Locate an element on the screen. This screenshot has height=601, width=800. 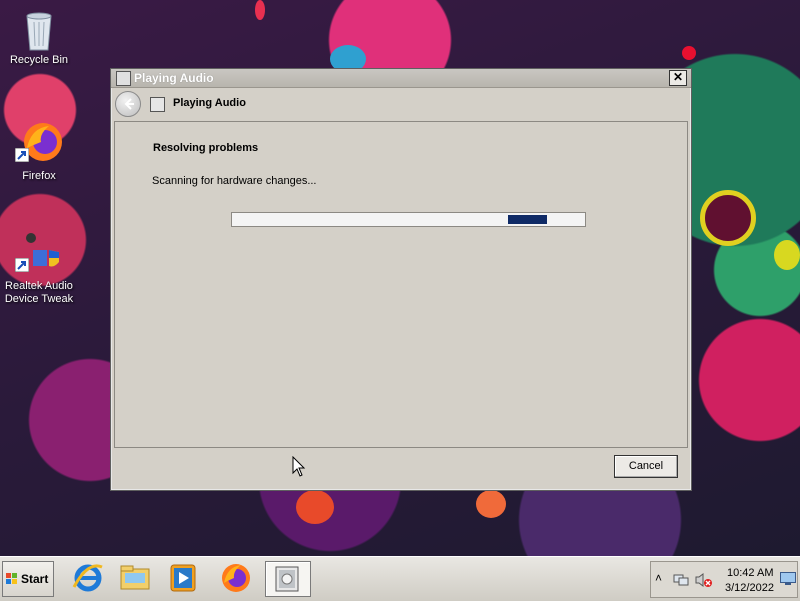
clock-date: 3/12/2022 is located at coordinates (749, 588).